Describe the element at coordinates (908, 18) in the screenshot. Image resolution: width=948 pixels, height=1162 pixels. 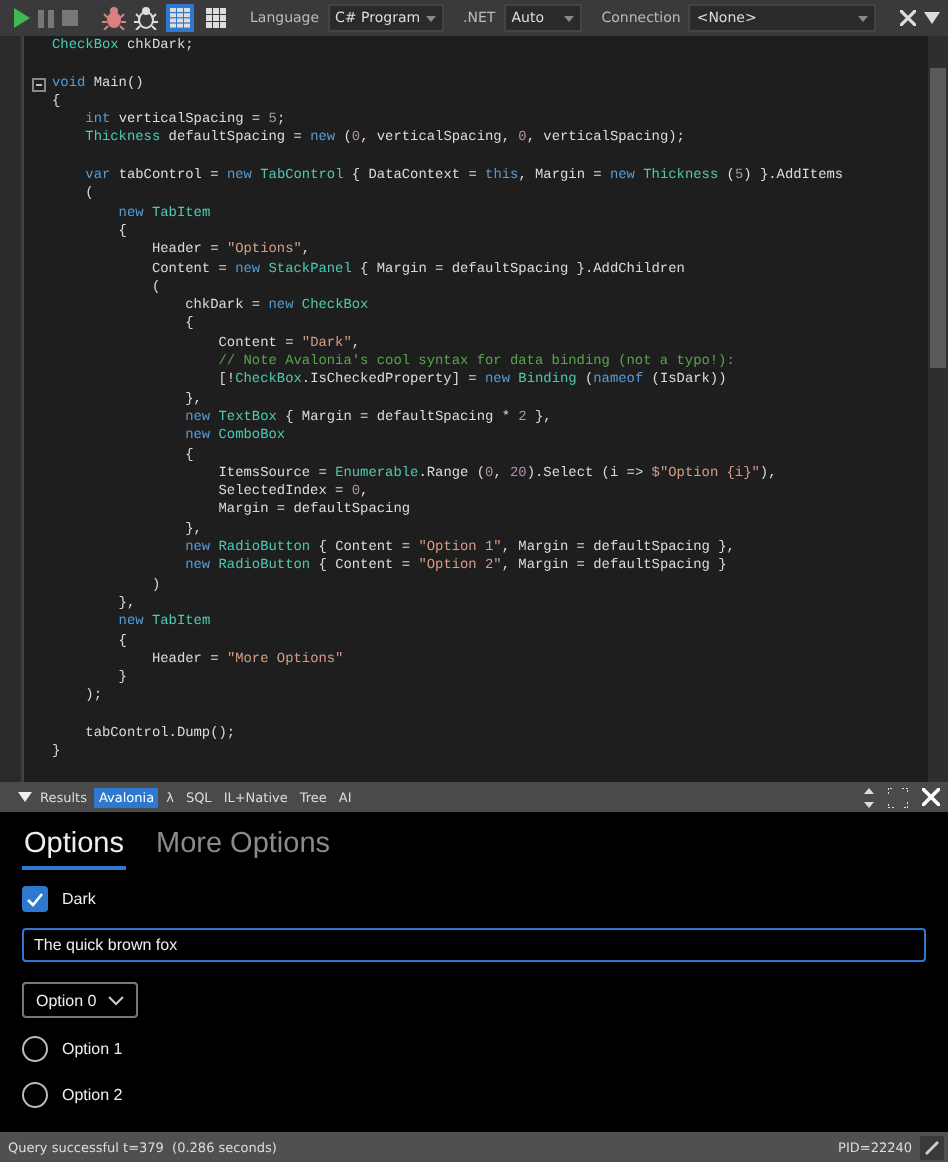
I see `close-icon` at that location.